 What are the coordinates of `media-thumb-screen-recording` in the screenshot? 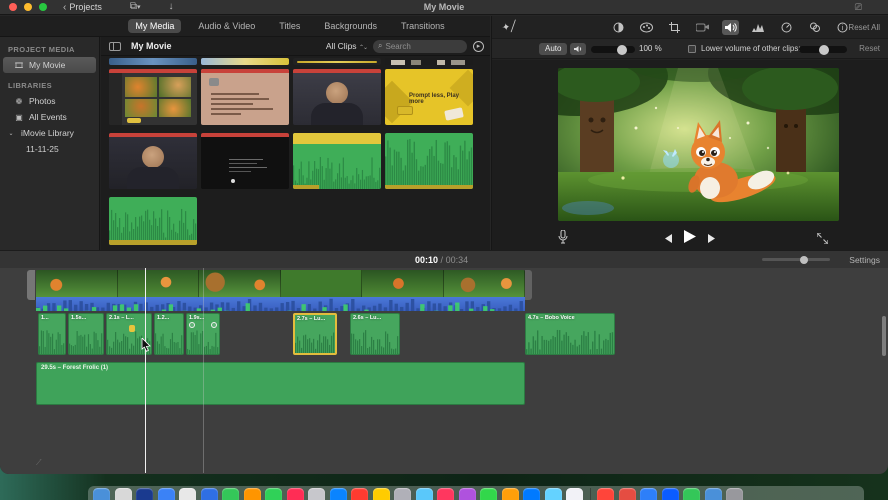 It's located at (245, 161).